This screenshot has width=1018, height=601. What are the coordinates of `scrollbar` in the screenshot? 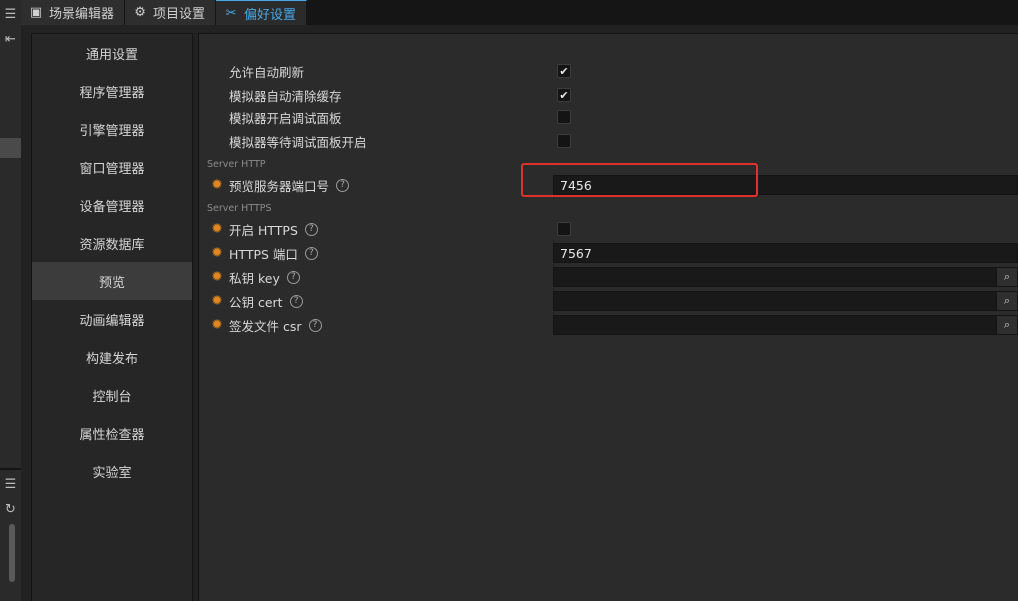 It's located at (12, 553).